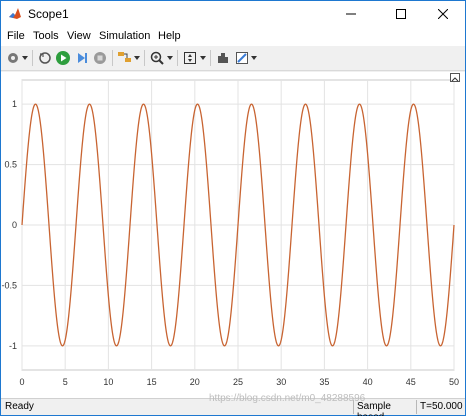 The width and height of the screenshot is (466, 416). I want to click on minimize-icon, so click(351, 14).